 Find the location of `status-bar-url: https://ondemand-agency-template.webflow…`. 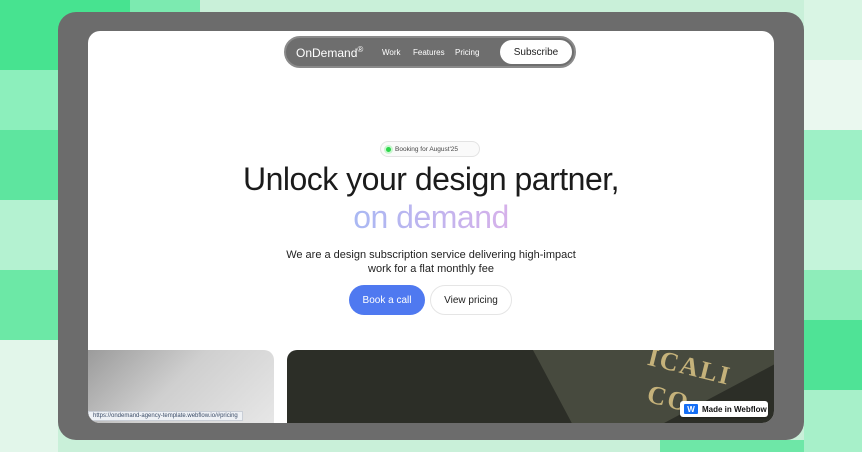

status-bar-url: https://ondemand-agency-template.webflow… is located at coordinates (165, 416).